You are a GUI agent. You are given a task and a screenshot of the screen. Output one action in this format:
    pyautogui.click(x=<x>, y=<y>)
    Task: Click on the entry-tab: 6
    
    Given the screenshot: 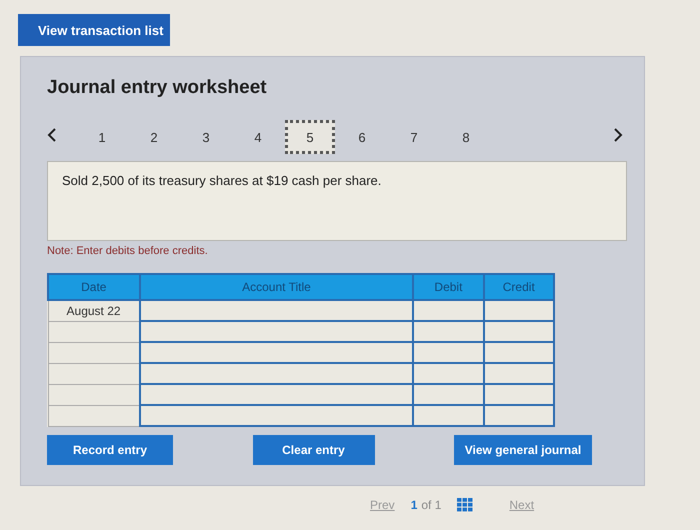 What is the action you would take?
    pyautogui.click(x=362, y=137)
    